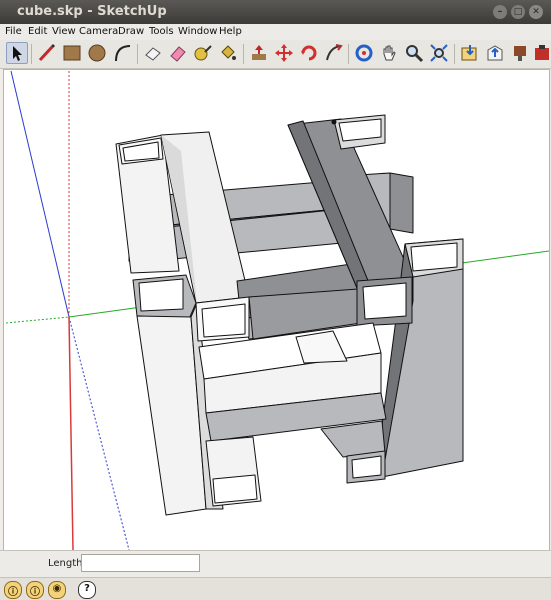 The image size is (551, 600). What do you see at coordinates (37, 320) in the screenshot?
I see `green-axis-negative` at bounding box center [37, 320].